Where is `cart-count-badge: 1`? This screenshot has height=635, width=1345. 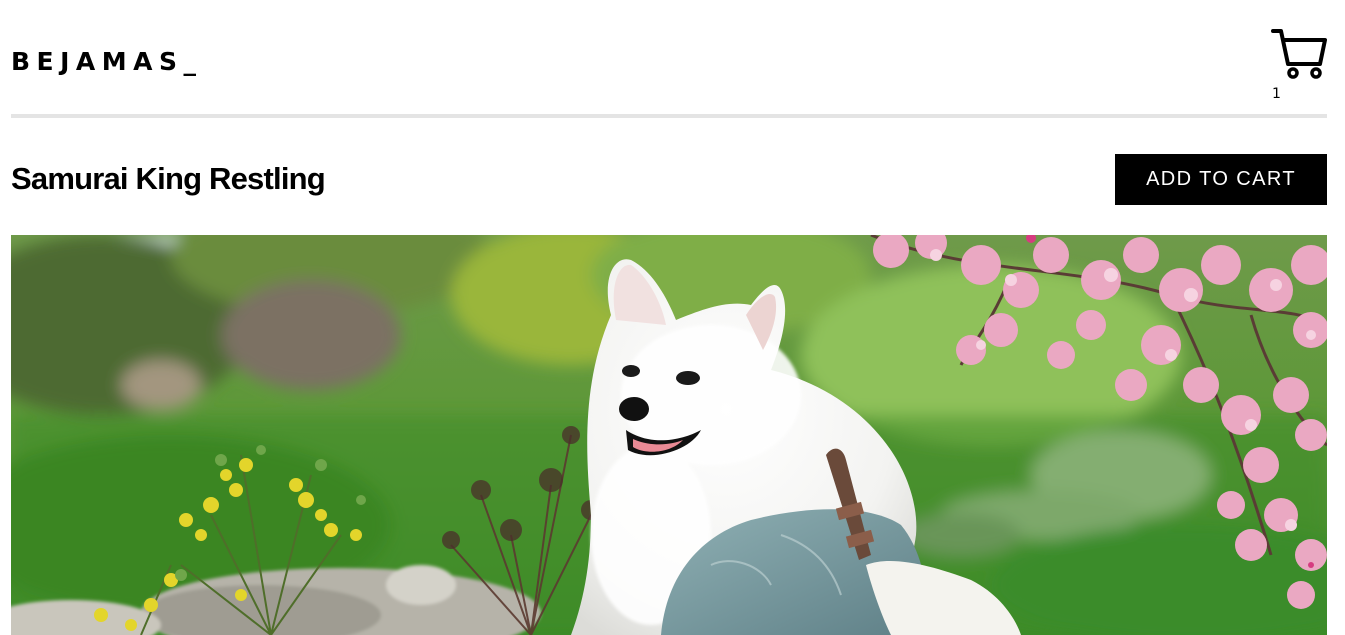
cart-count-badge: 1 is located at coordinates (1276, 94).